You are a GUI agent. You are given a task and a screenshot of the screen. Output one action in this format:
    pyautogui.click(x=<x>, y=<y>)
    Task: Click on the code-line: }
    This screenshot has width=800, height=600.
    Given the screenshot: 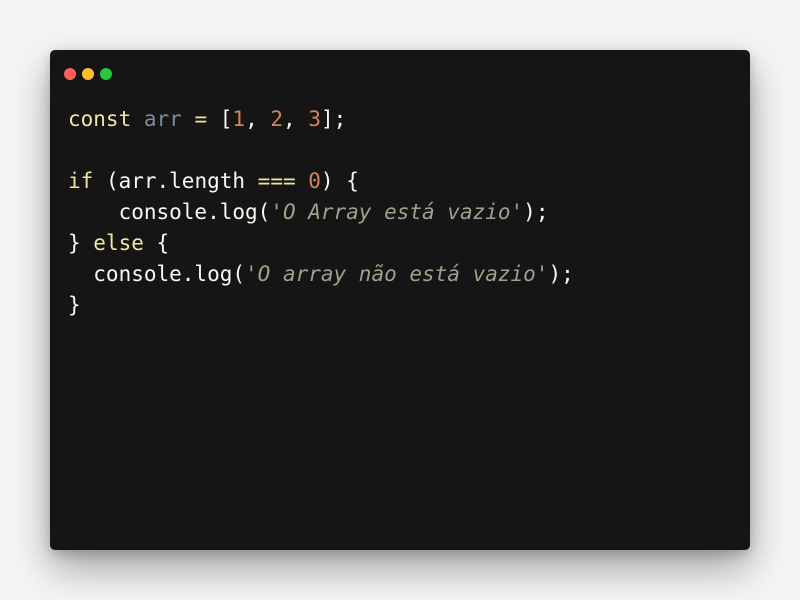 What is the action you would take?
    pyautogui.click(x=321, y=305)
    